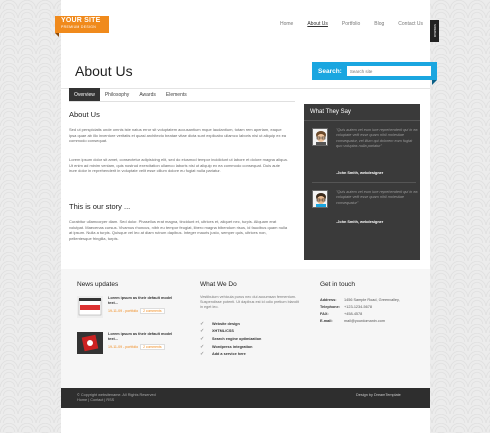 Image resolution: width=490 pixels, height=433 pixels. Describe the element at coordinates (81, 20) in the screenshot. I see `logo-title: YOUR SITE` at that location.